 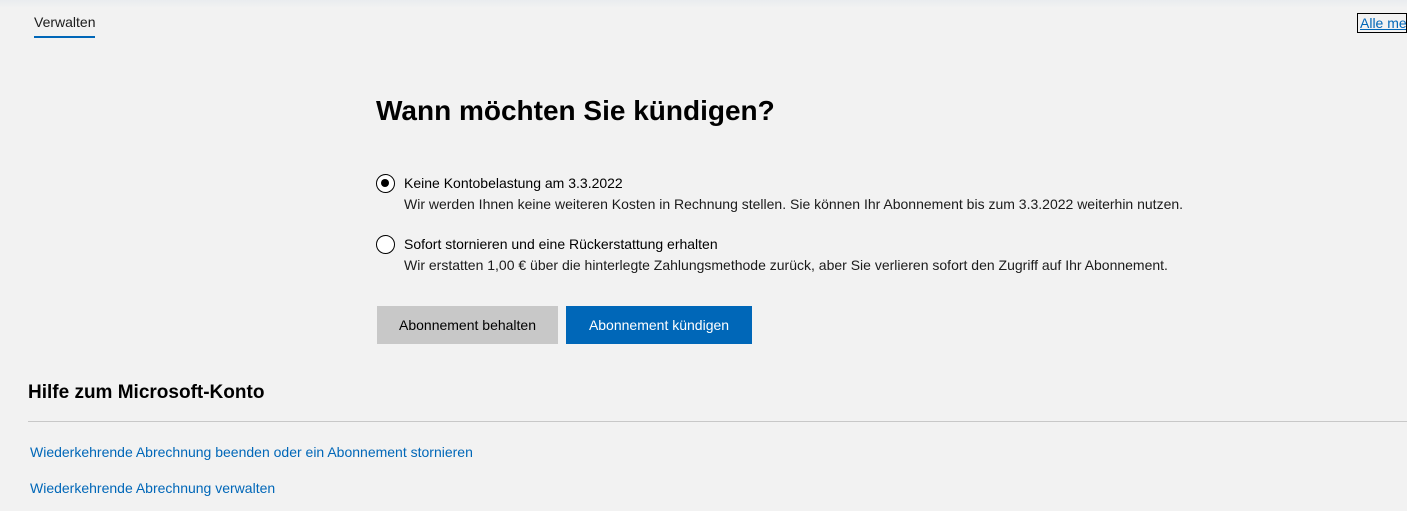 What do you see at coordinates (152, 488) in the screenshot?
I see `help-link-manage-billing: Wiederkehrende Abrechnung verwalten` at bounding box center [152, 488].